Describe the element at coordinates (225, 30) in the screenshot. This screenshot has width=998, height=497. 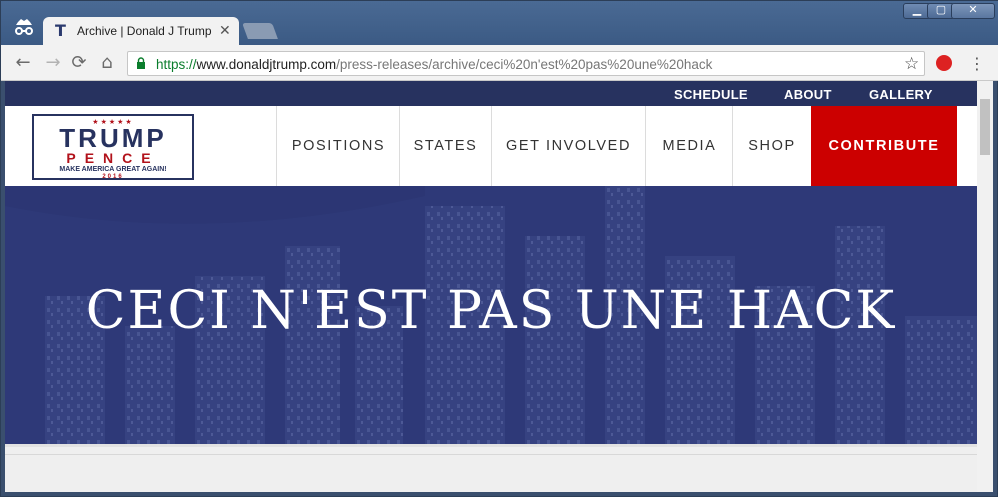
I see `tab-close-icon: ✕` at that location.